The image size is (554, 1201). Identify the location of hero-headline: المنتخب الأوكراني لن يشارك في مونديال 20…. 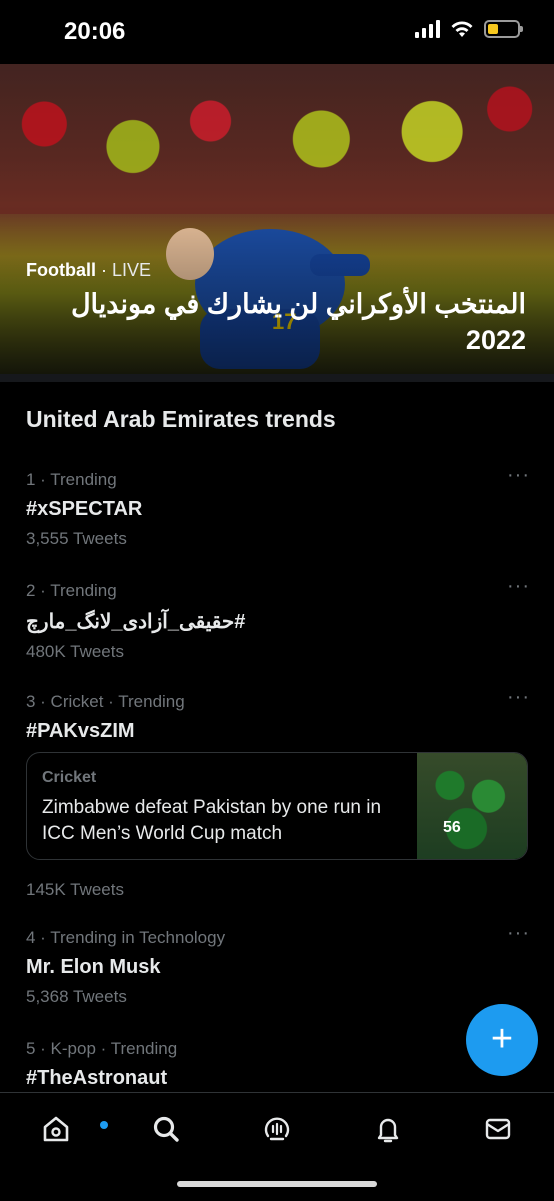
(298, 322).